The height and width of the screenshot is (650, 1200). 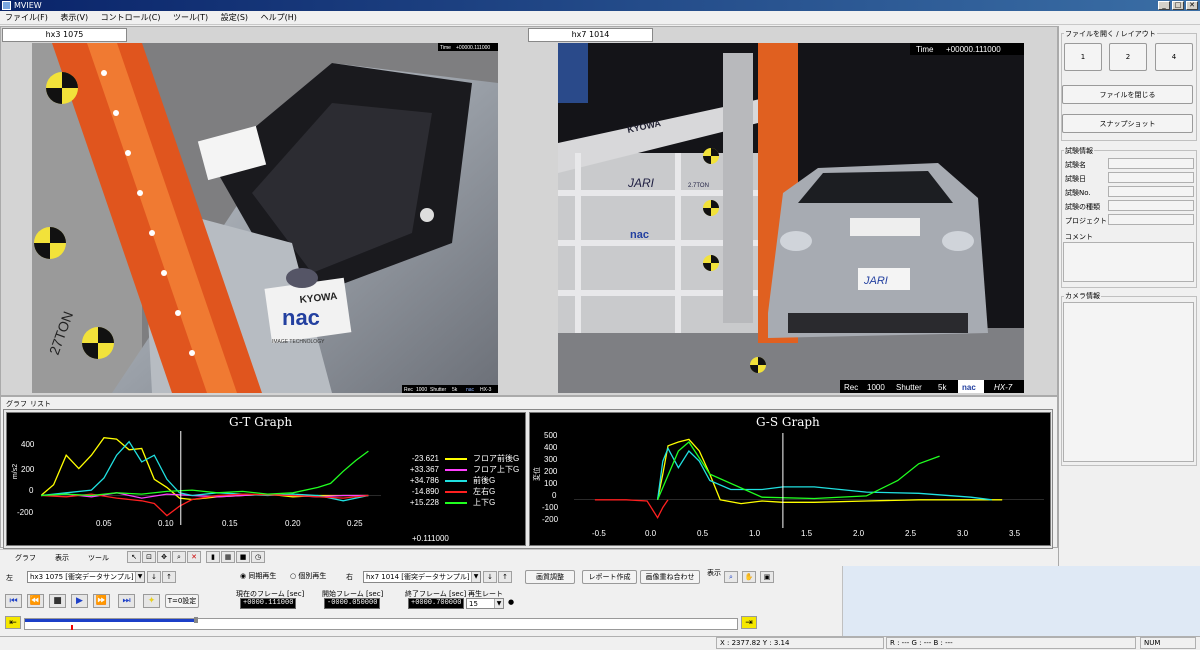 I want to click on right-file-select: hx7 1014 [衝突データサンプル] ▼, so click(x=422, y=577).